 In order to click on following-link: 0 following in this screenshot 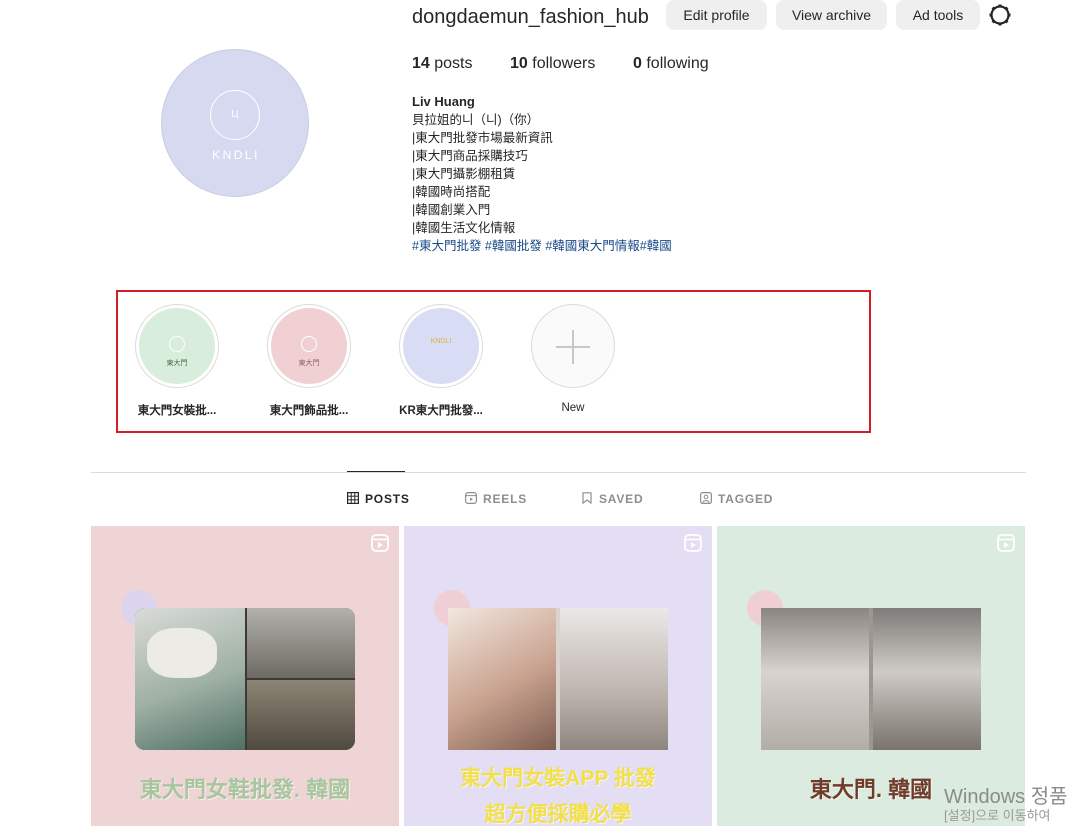, I will do `click(671, 64)`.